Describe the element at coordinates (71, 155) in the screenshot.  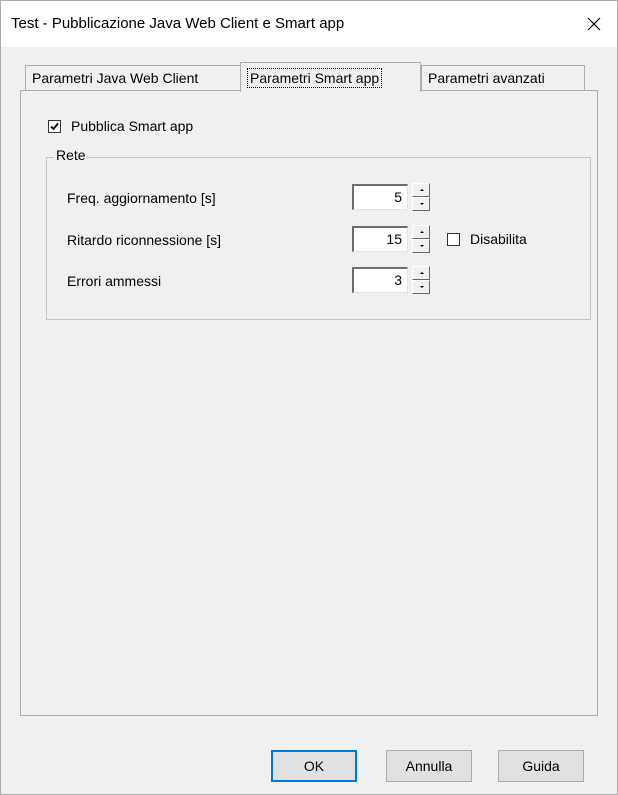
I see `network-group-legend: Rete` at that location.